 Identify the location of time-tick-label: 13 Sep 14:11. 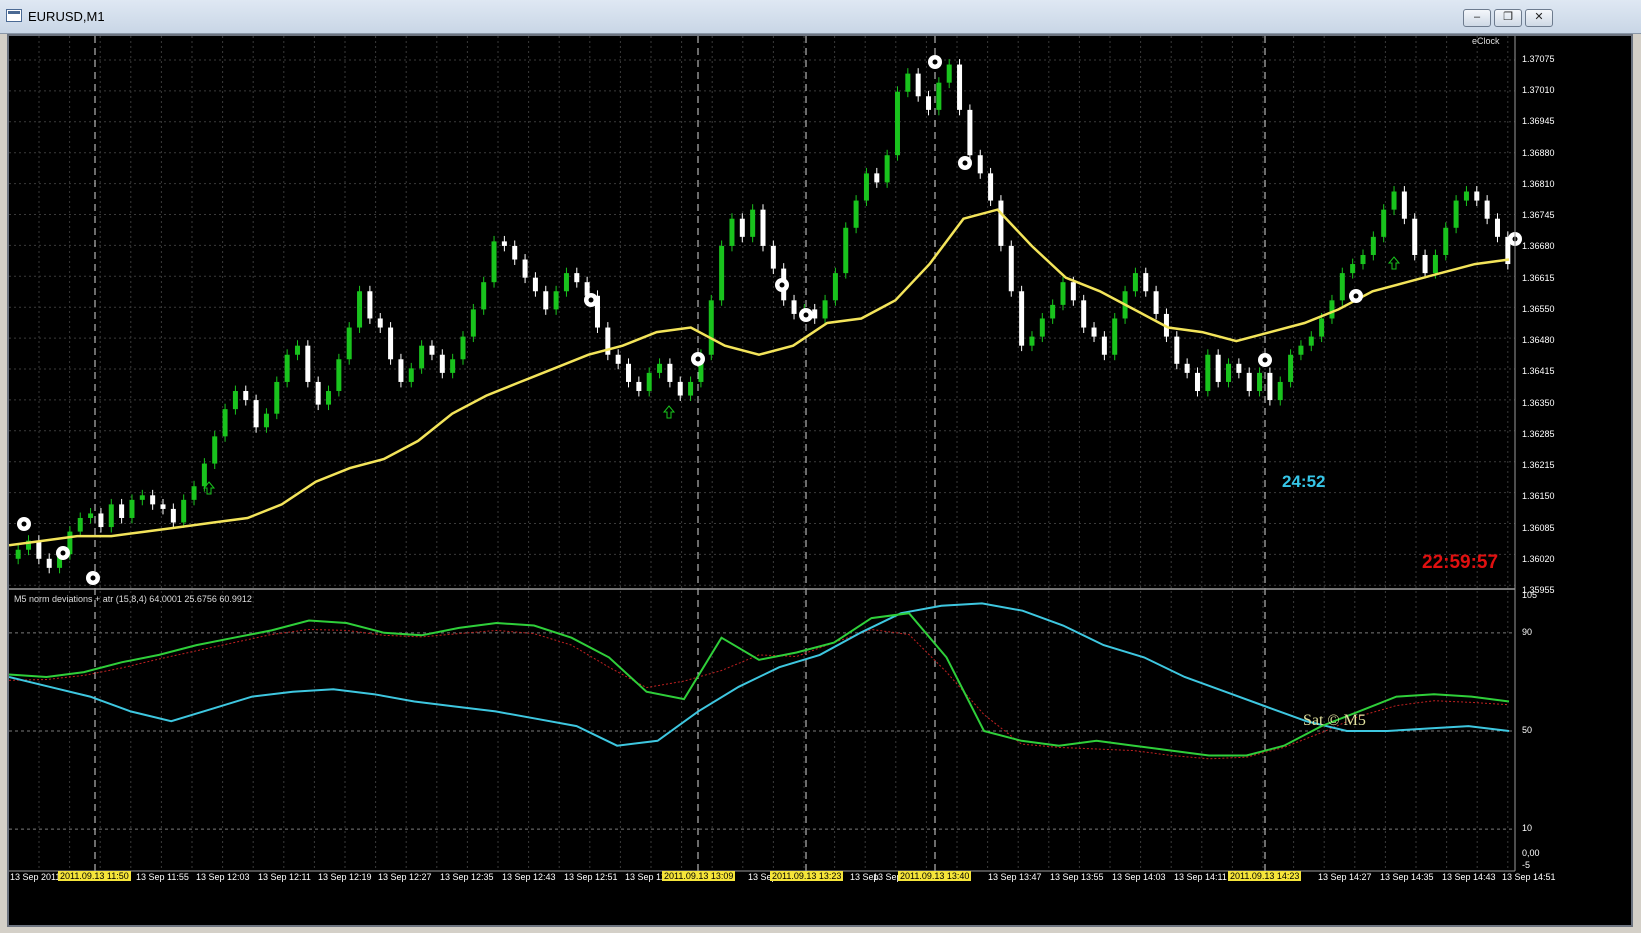
(1200, 877).